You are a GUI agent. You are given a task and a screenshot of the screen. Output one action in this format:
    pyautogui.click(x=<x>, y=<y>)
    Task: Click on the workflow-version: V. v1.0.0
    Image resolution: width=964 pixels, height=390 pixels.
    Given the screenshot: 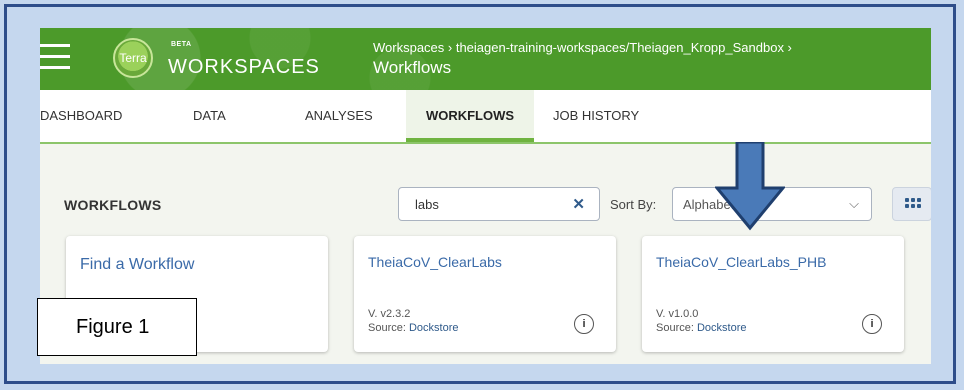 What is the action you would take?
    pyautogui.click(x=677, y=314)
    